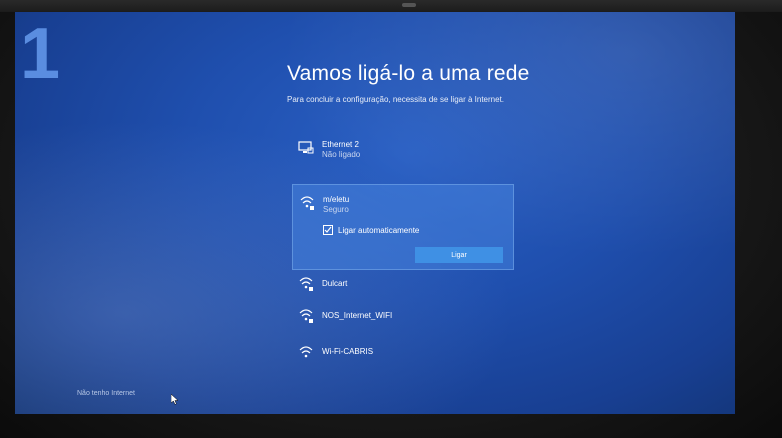  I want to click on network-item-dulcart: Dulcart, so click(397, 285).